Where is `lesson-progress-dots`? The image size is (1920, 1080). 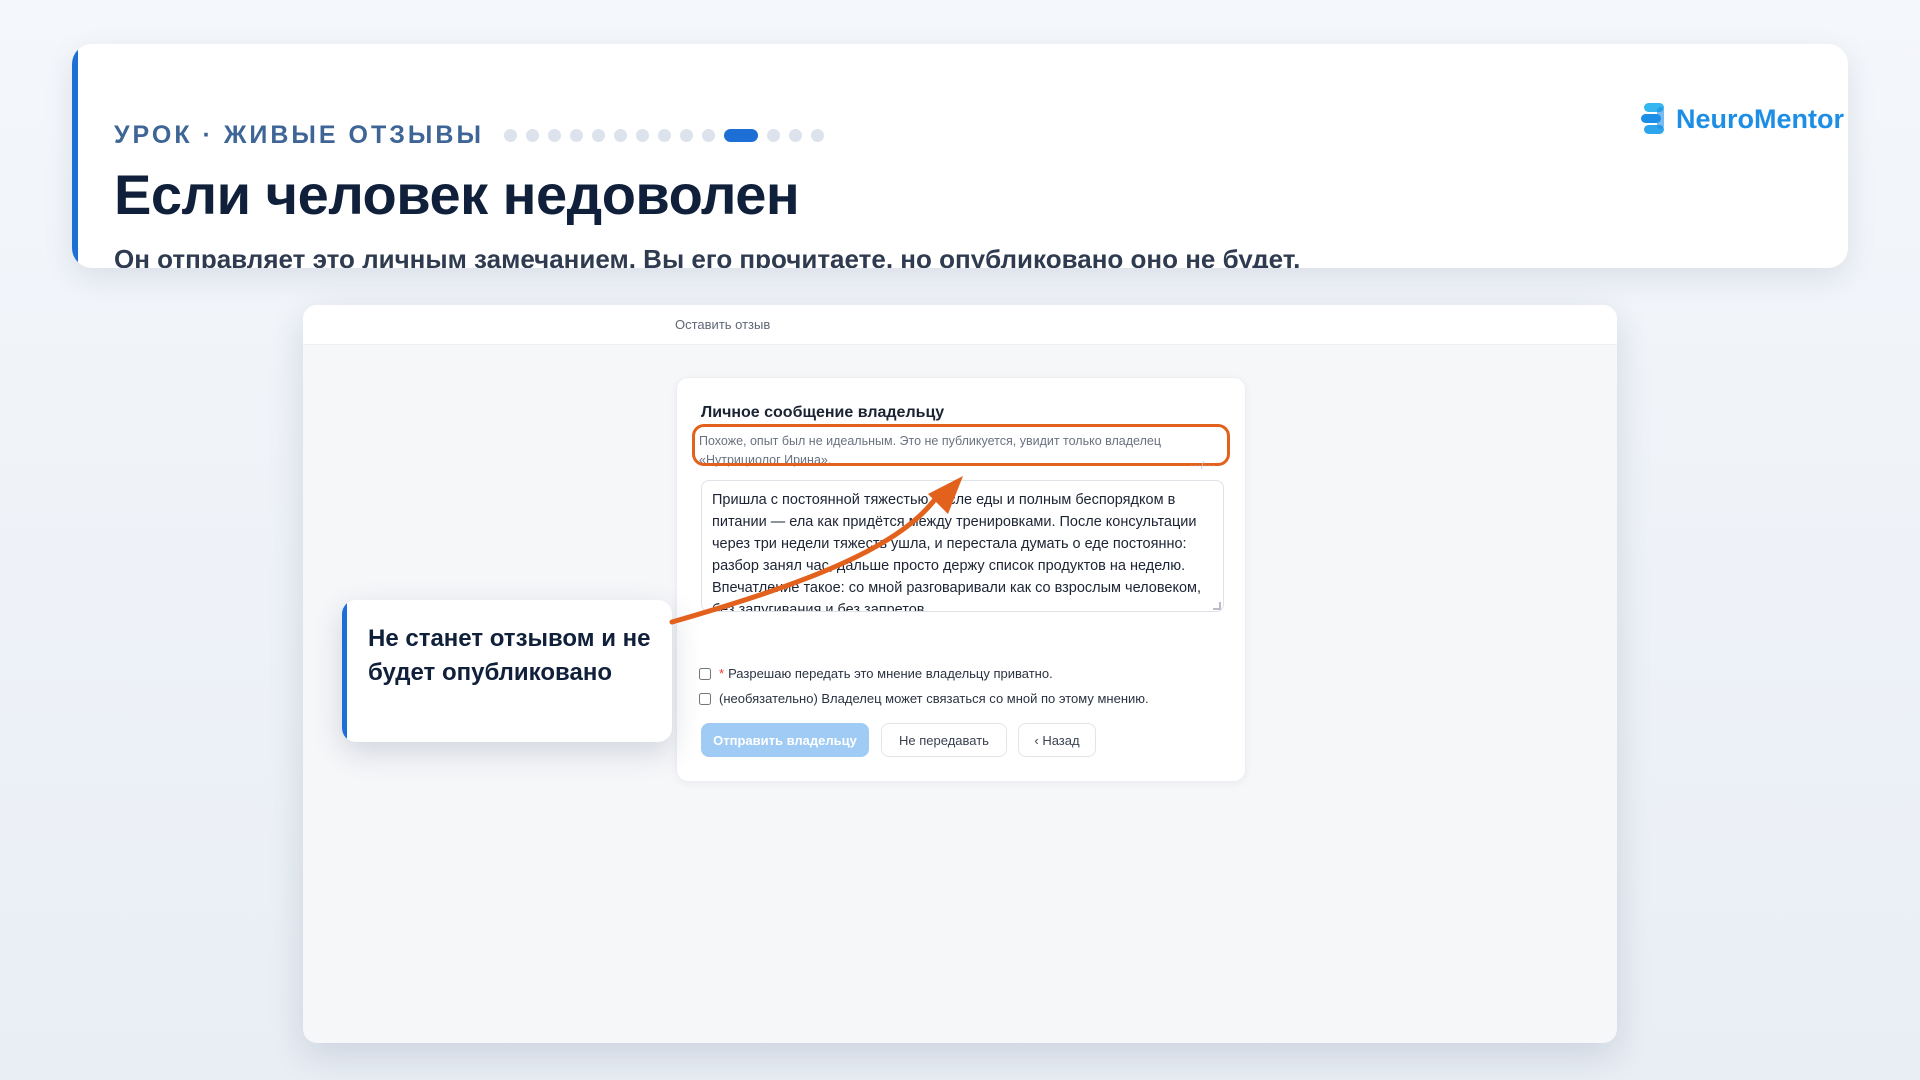
lesson-progress-dots is located at coordinates (663, 135).